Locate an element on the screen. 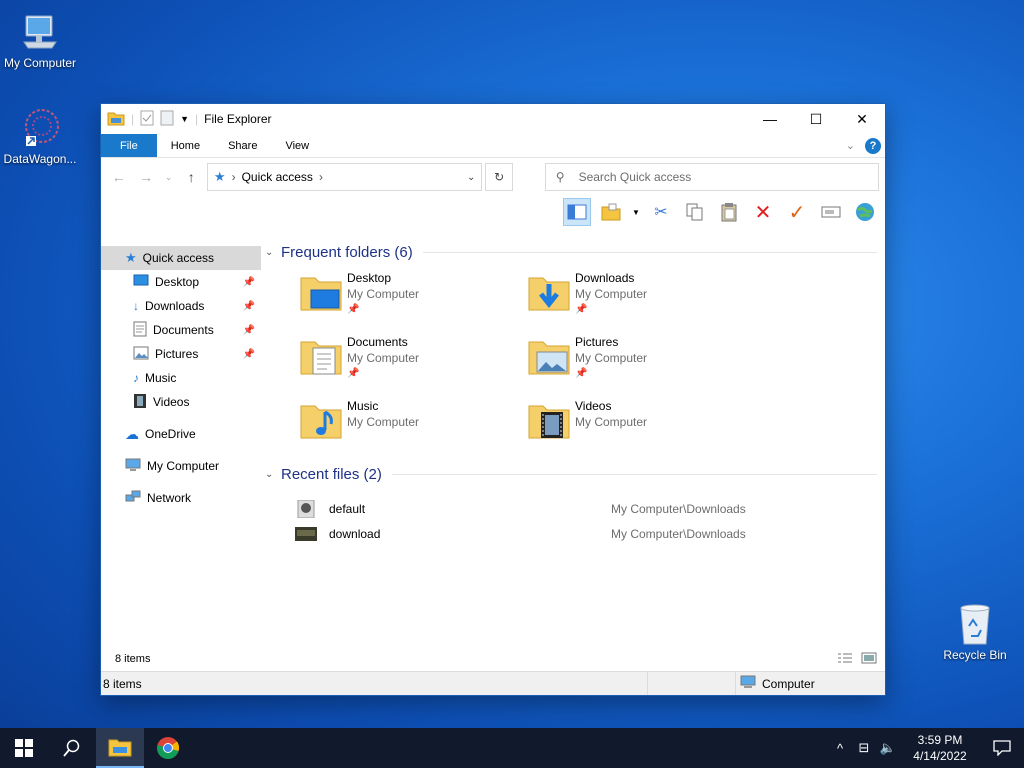 The image size is (1024, 768). windows-logo-icon is located at coordinates (24, 748).